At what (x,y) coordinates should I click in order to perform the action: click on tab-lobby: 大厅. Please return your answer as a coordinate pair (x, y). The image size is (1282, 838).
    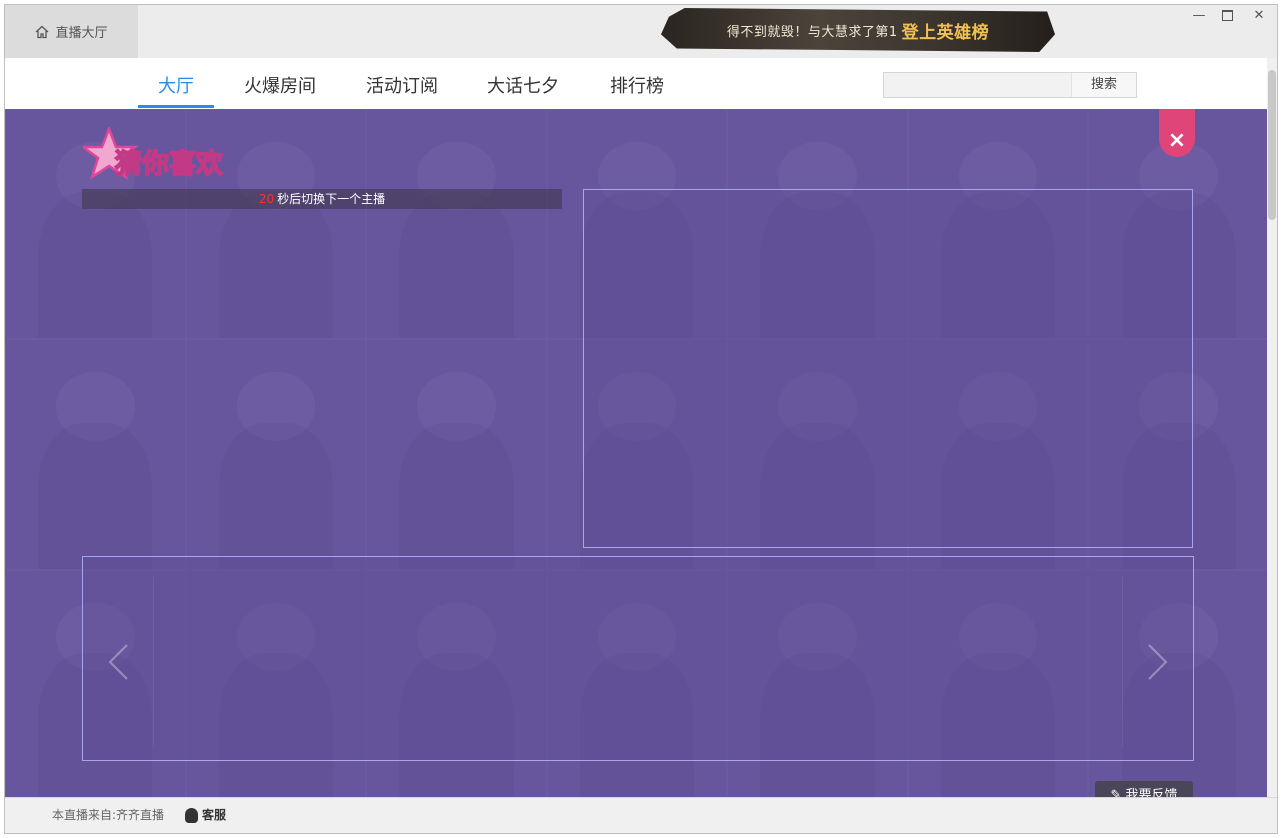
    Looking at the image, I should click on (176, 83).